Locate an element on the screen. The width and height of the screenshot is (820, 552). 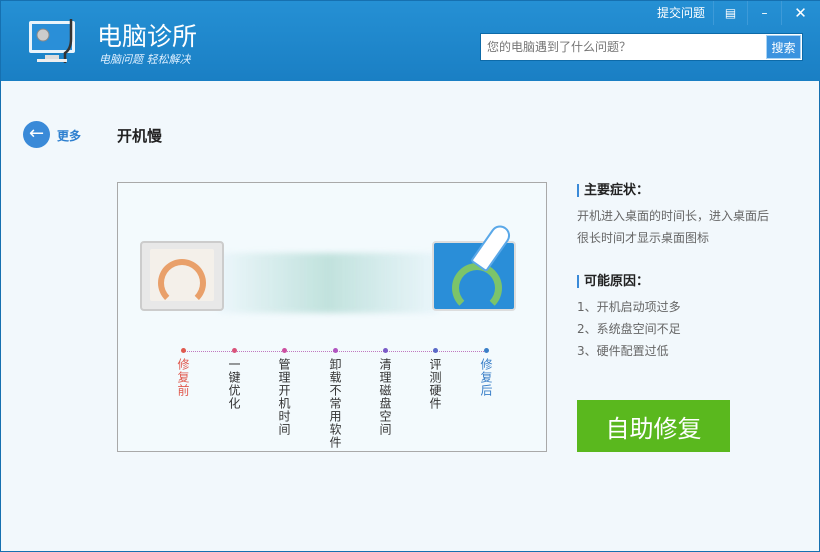
repair-steps: 修复前 一键优化 管理开机时间 卸载不常用软件 清理磁盘空间 评测硬件 修复后 is located at coordinates (338, 398).